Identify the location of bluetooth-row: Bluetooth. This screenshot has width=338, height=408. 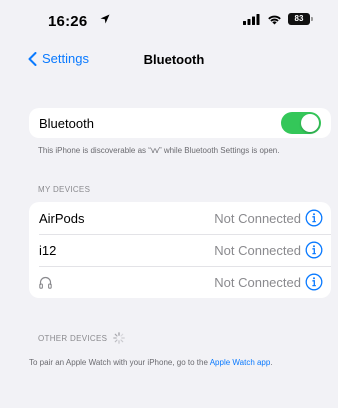
(180, 123).